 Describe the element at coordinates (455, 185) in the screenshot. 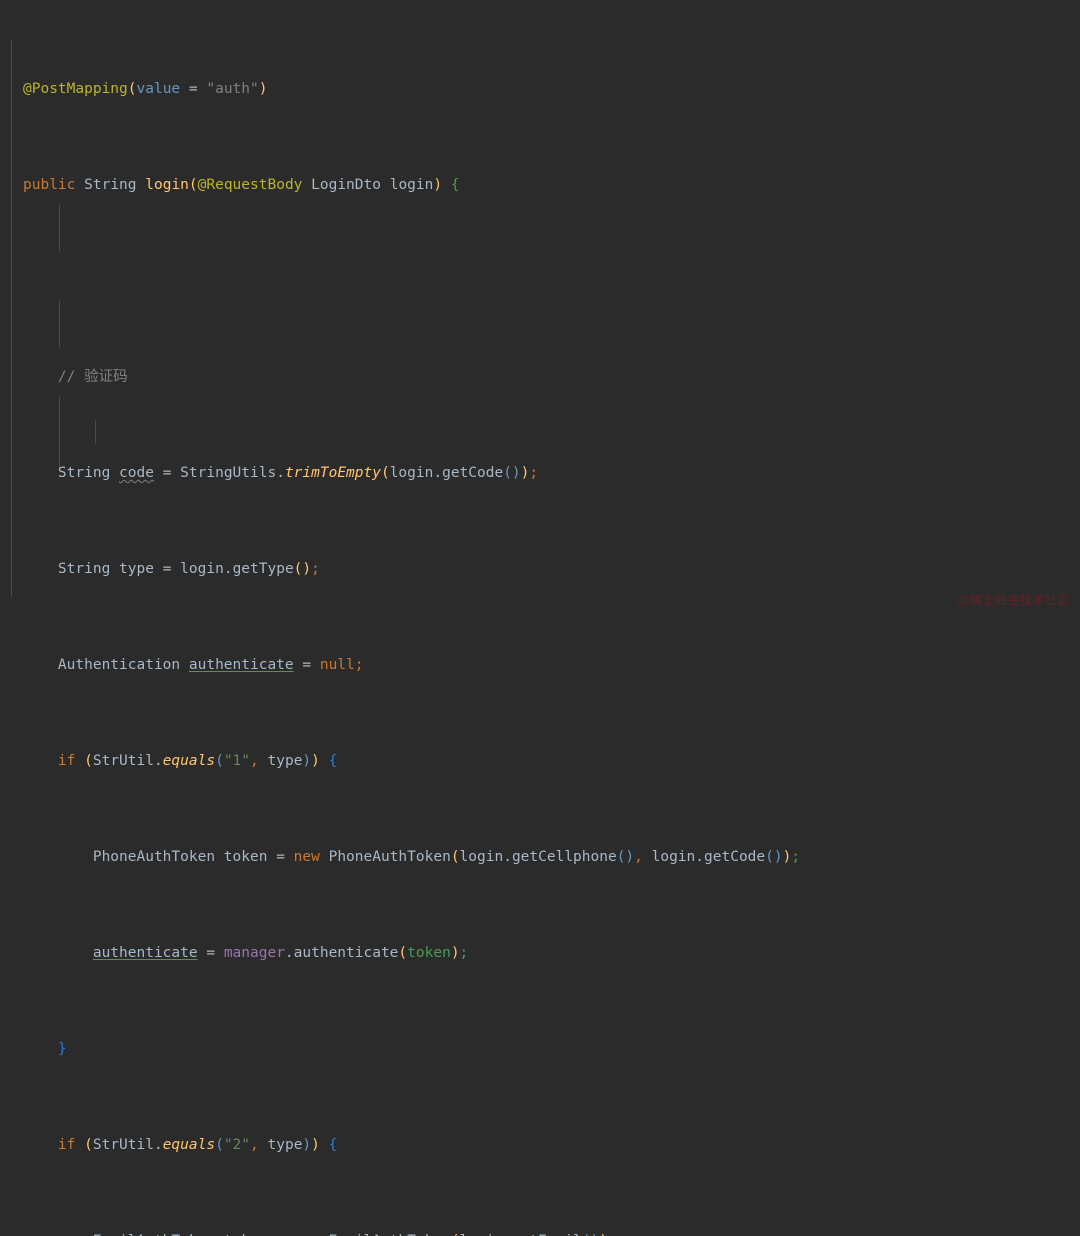

I see `brace-open: {` at that location.